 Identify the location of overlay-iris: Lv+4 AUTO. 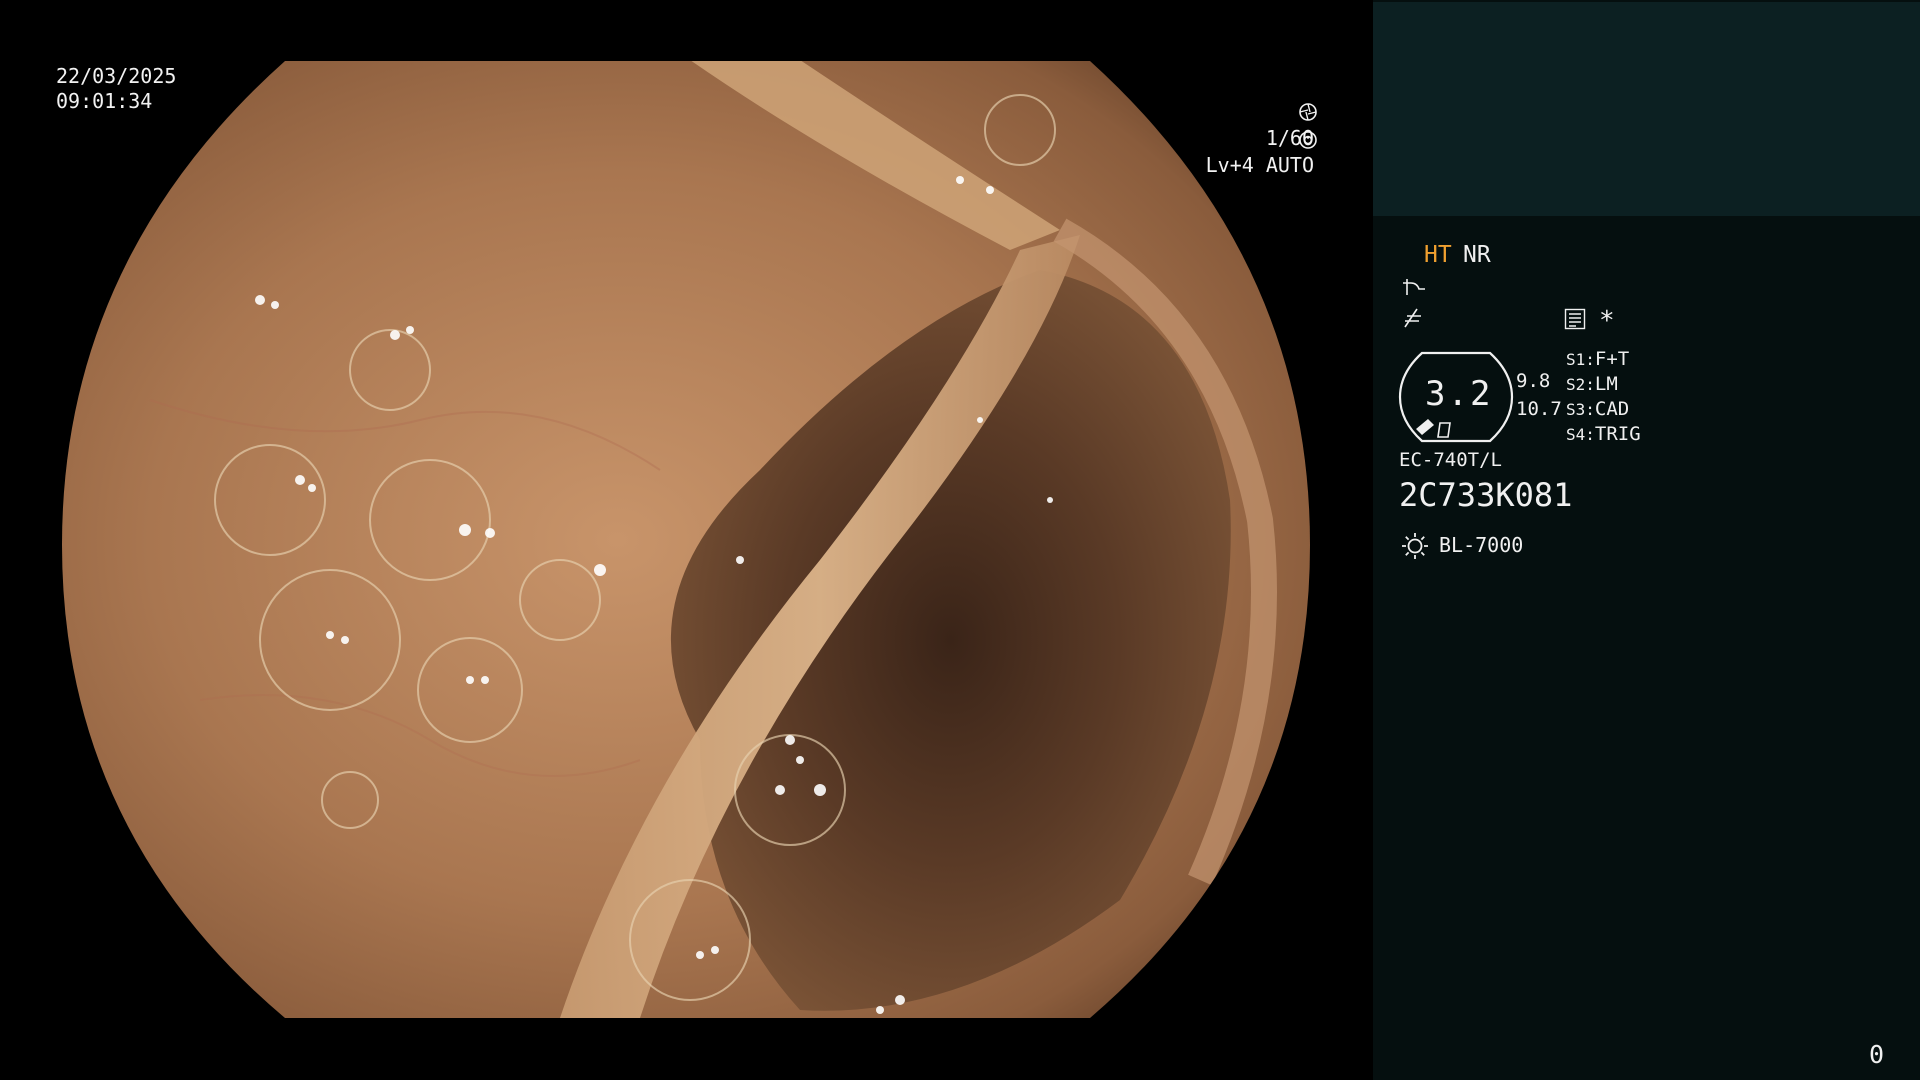
(1223, 165).